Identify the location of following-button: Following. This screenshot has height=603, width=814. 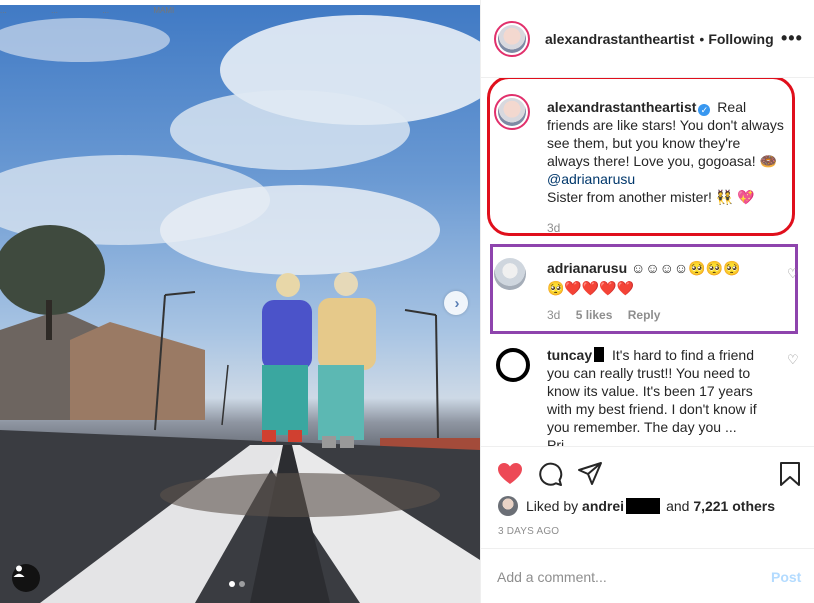
(740, 39).